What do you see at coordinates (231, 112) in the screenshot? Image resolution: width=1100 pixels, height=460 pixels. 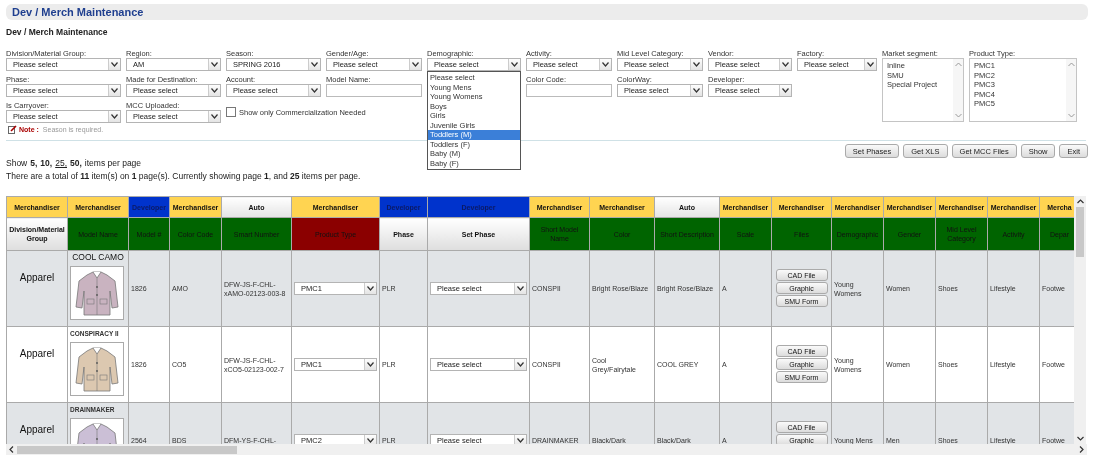 I see `checkbox` at bounding box center [231, 112].